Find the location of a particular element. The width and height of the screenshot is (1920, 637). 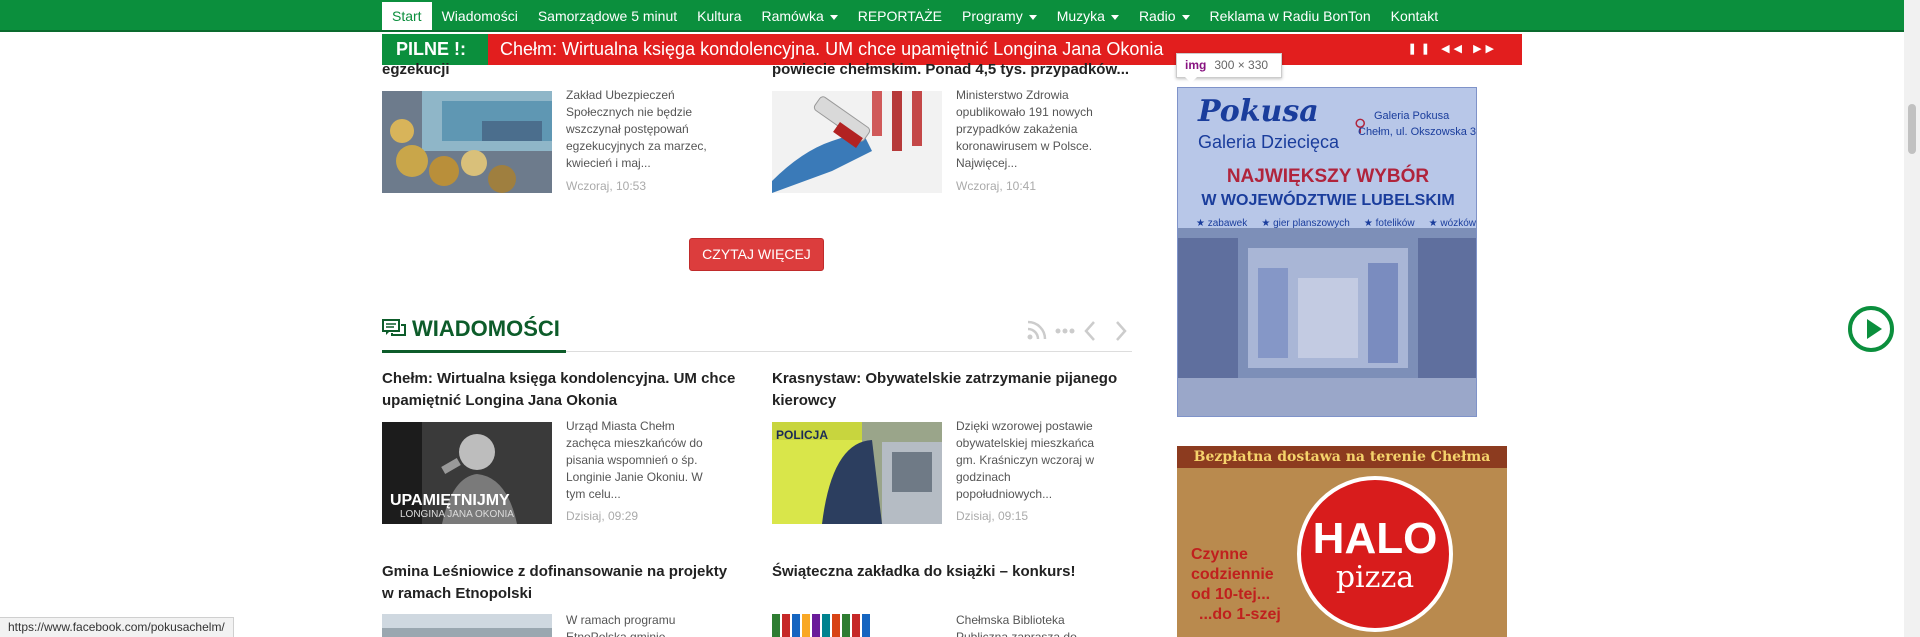

ad-feature: ★ zabawek is located at coordinates (1222, 223).